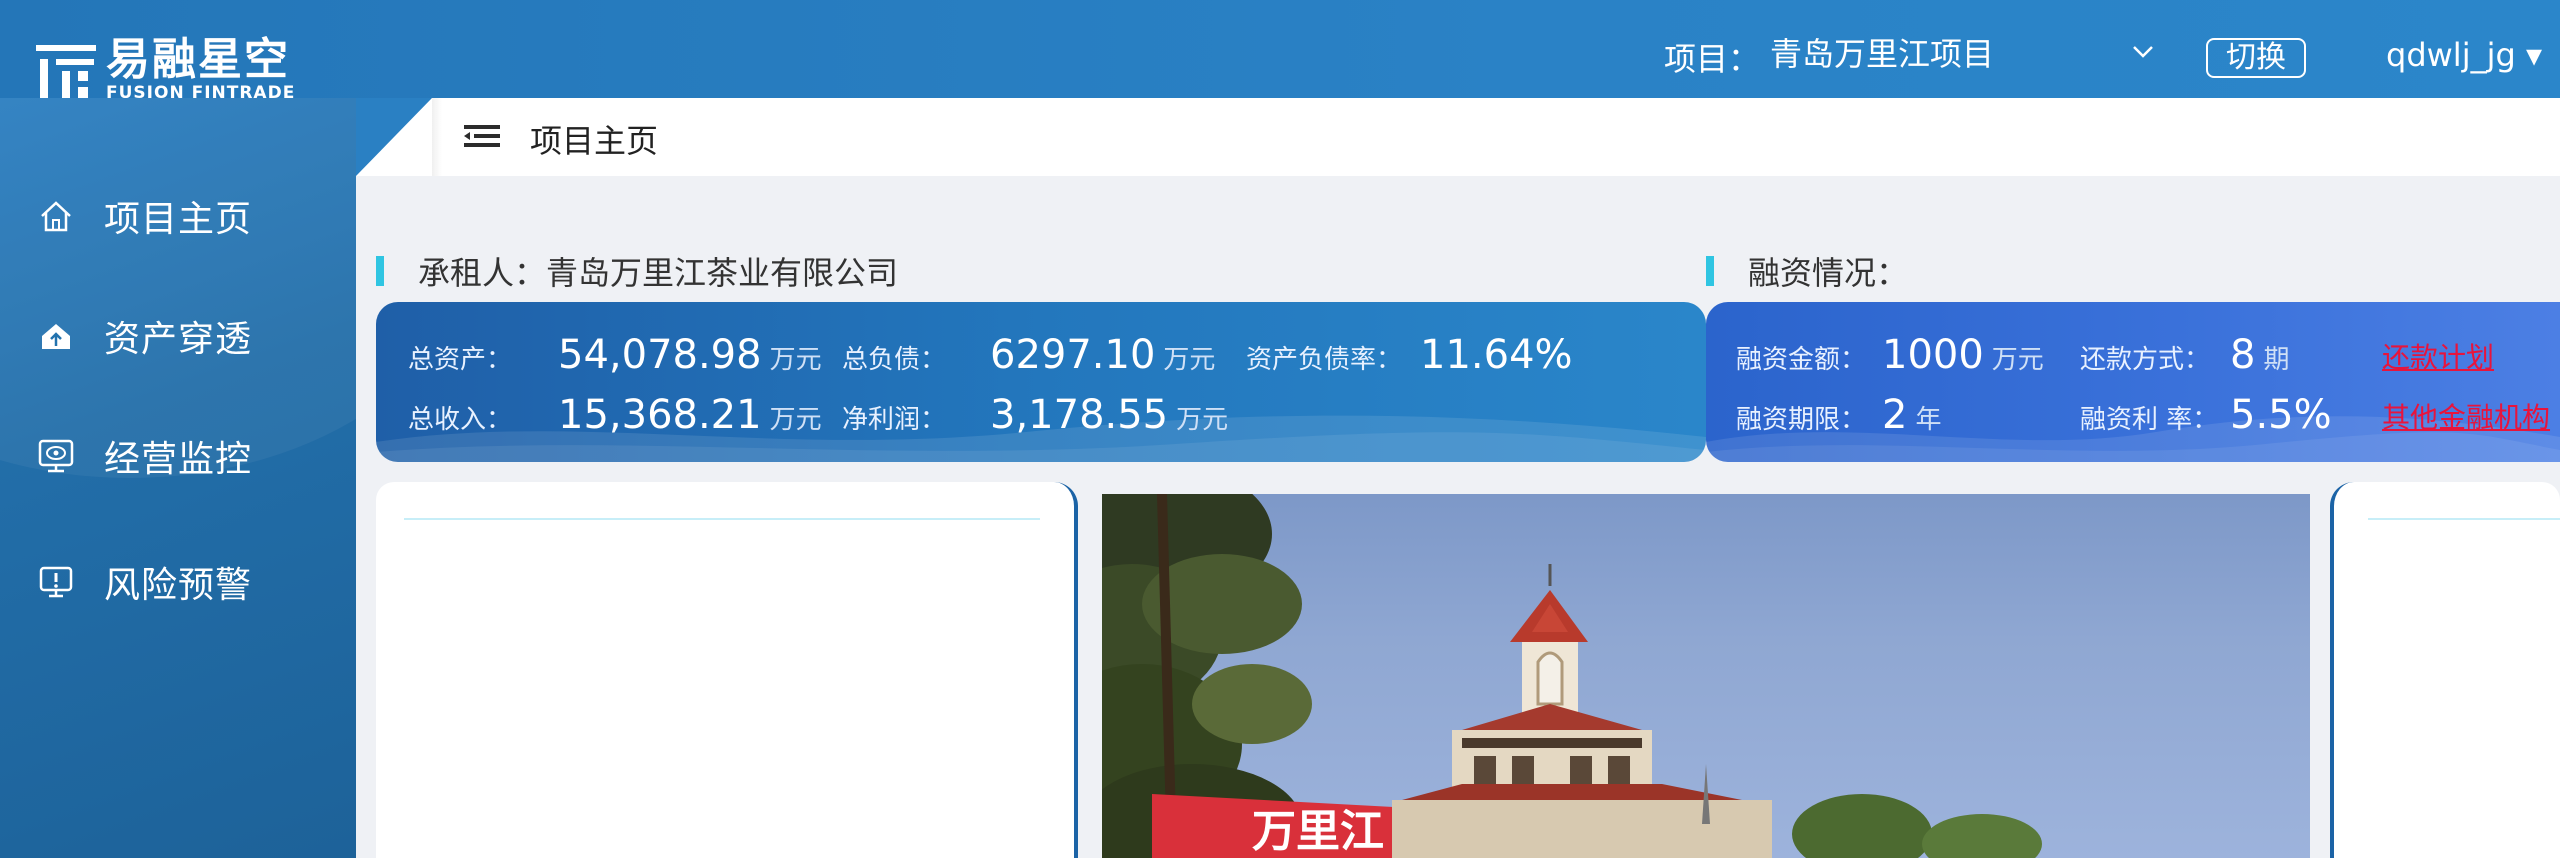 The height and width of the screenshot is (858, 2560). What do you see at coordinates (178, 339) in the screenshot?
I see `sidebar-item-label: 资产穿透` at bounding box center [178, 339].